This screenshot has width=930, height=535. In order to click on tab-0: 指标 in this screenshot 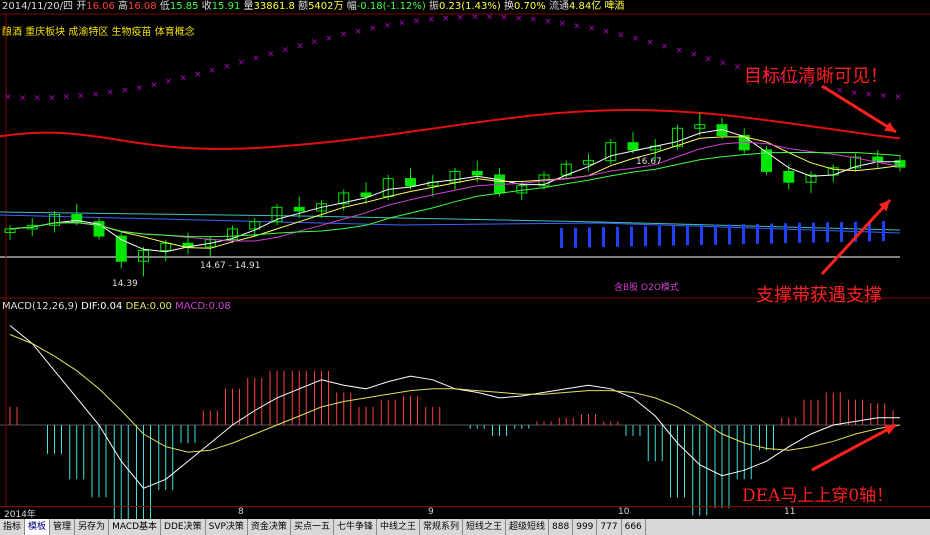, I will do `click(13, 527)`.